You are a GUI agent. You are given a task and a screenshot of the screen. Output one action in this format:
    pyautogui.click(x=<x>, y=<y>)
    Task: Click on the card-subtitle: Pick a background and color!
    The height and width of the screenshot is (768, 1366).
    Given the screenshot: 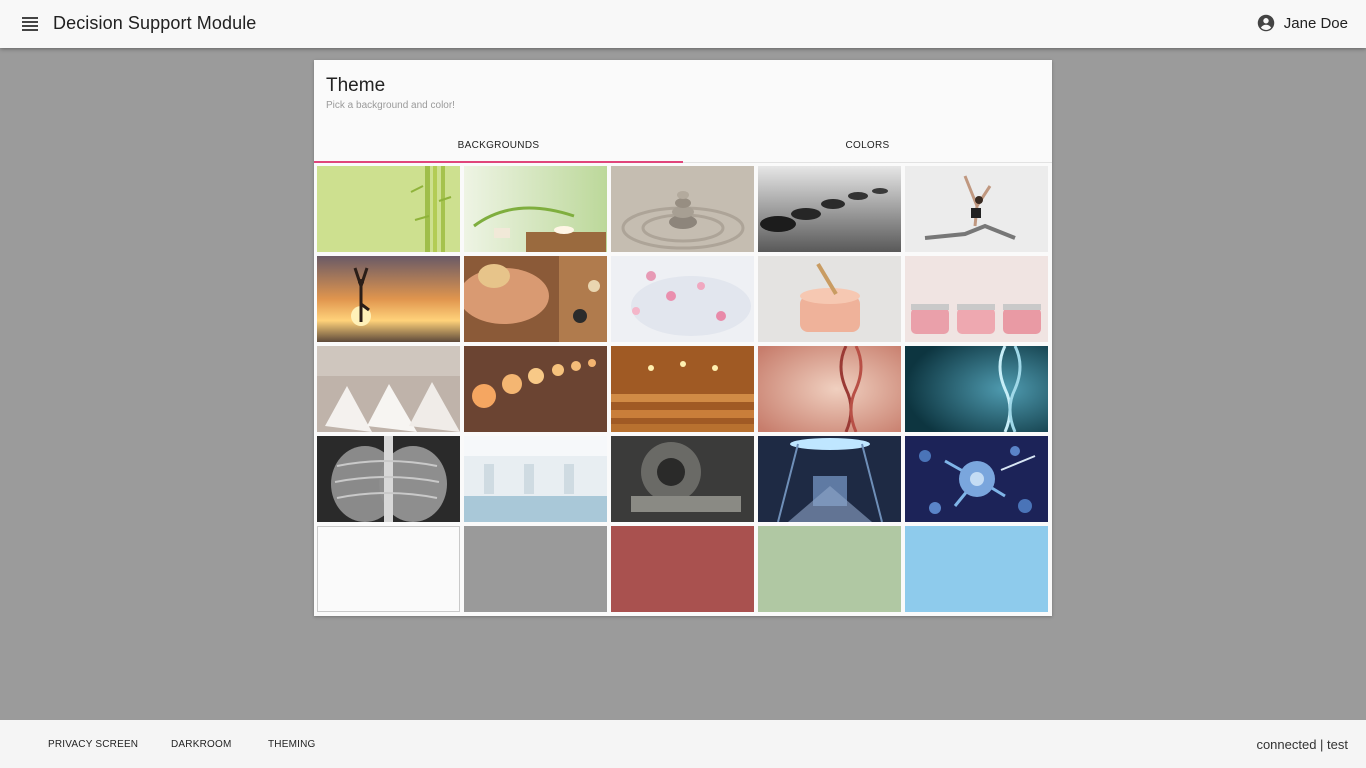 What is the action you would take?
    pyautogui.click(x=390, y=105)
    